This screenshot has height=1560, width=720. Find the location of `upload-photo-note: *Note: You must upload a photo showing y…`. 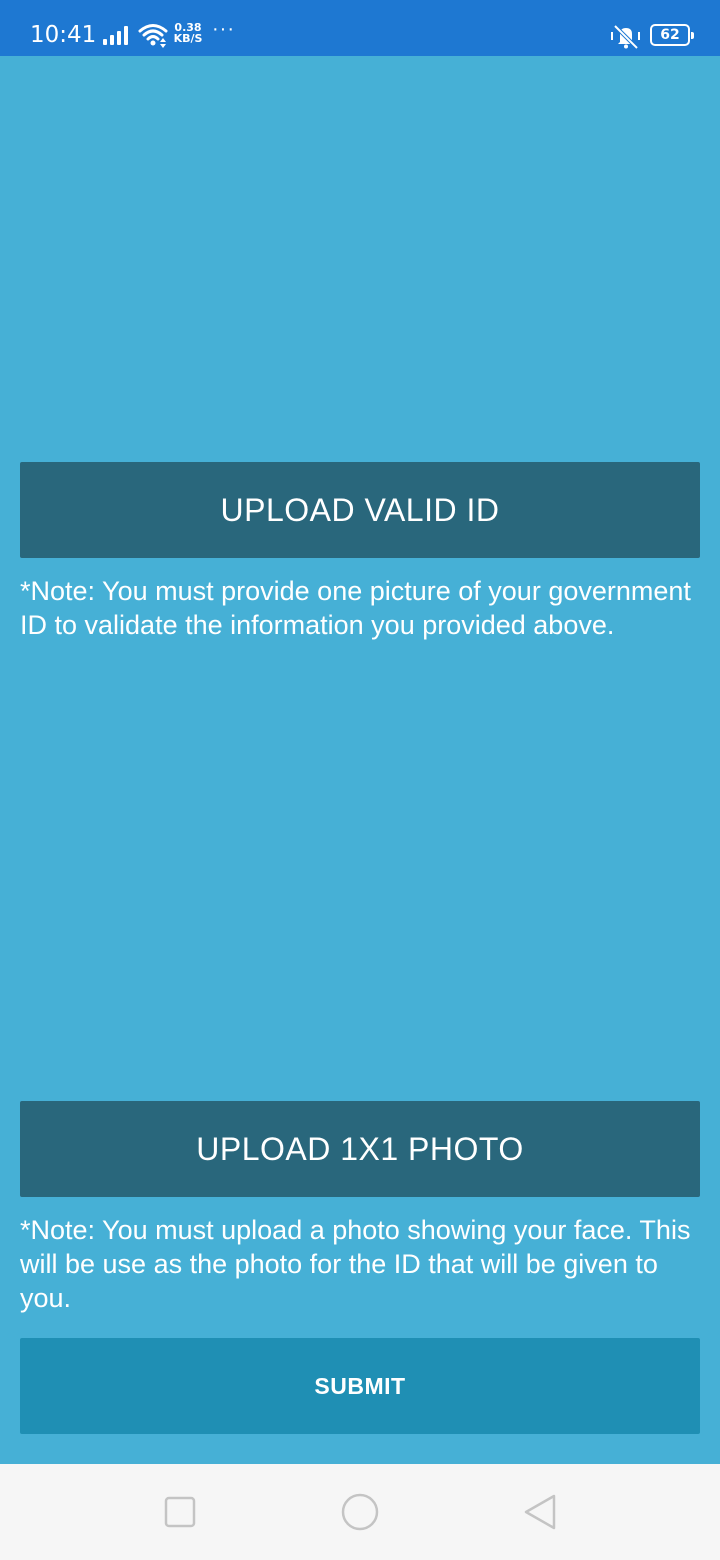

upload-photo-note: *Note: You must upload a photo showing y… is located at coordinates (355, 1264).